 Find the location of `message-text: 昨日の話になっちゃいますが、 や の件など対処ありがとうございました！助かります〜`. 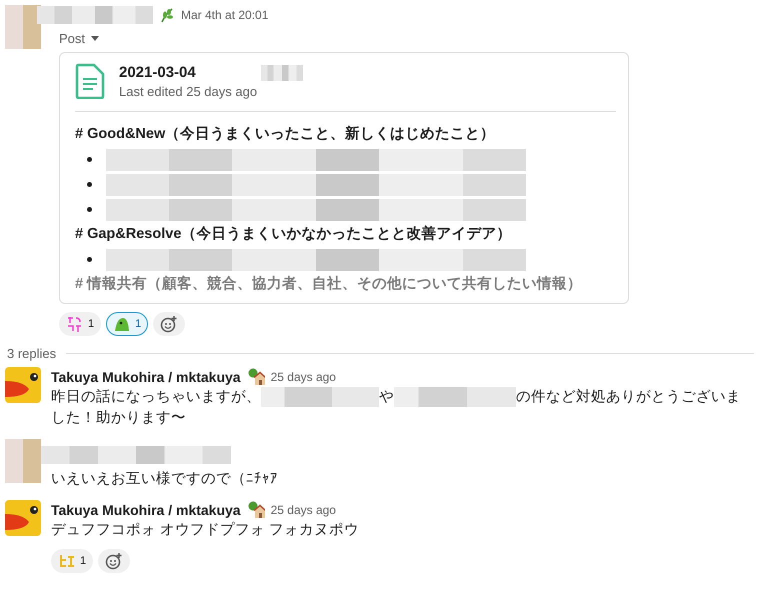

message-text: 昨日の話になっちゃいますが、 や の件など対処ありがとうございました！助かります〜 is located at coordinates (396, 407).